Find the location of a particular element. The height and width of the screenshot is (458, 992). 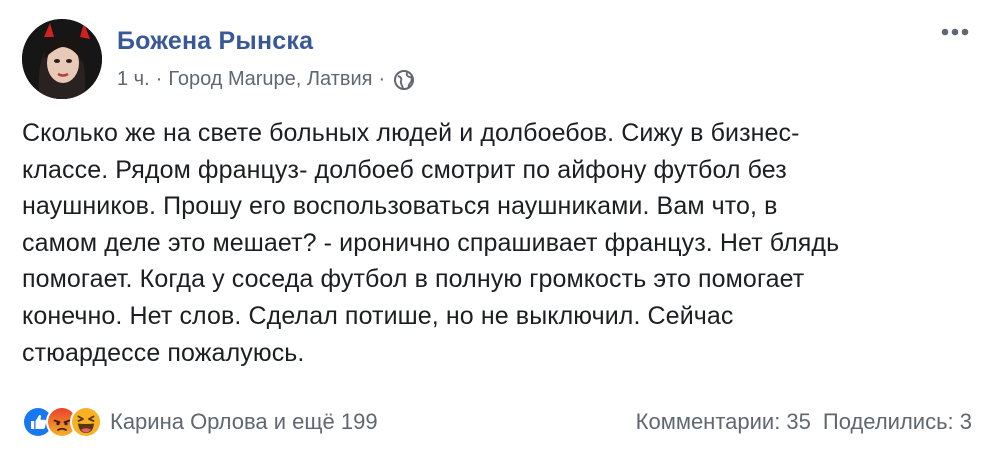

globe-icon is located at coordinates (404, 80).